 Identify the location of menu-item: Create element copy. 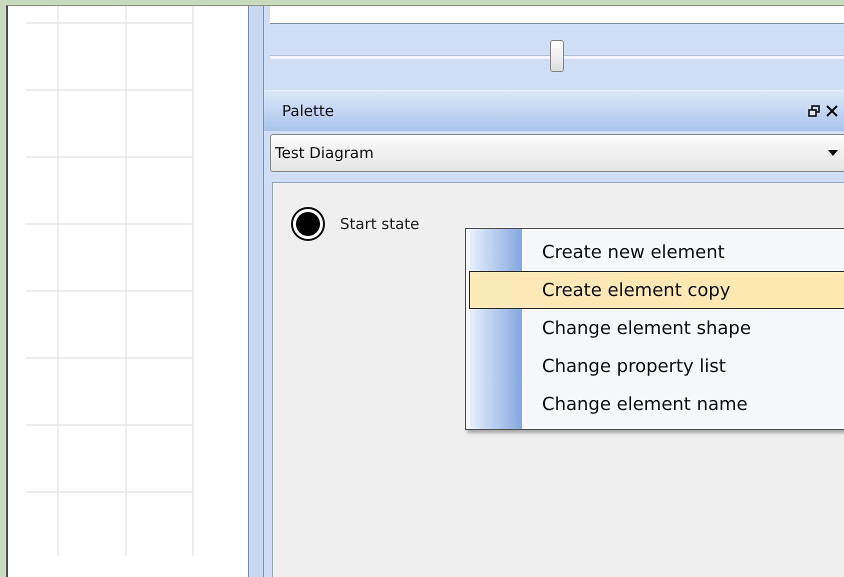
(656, 290).